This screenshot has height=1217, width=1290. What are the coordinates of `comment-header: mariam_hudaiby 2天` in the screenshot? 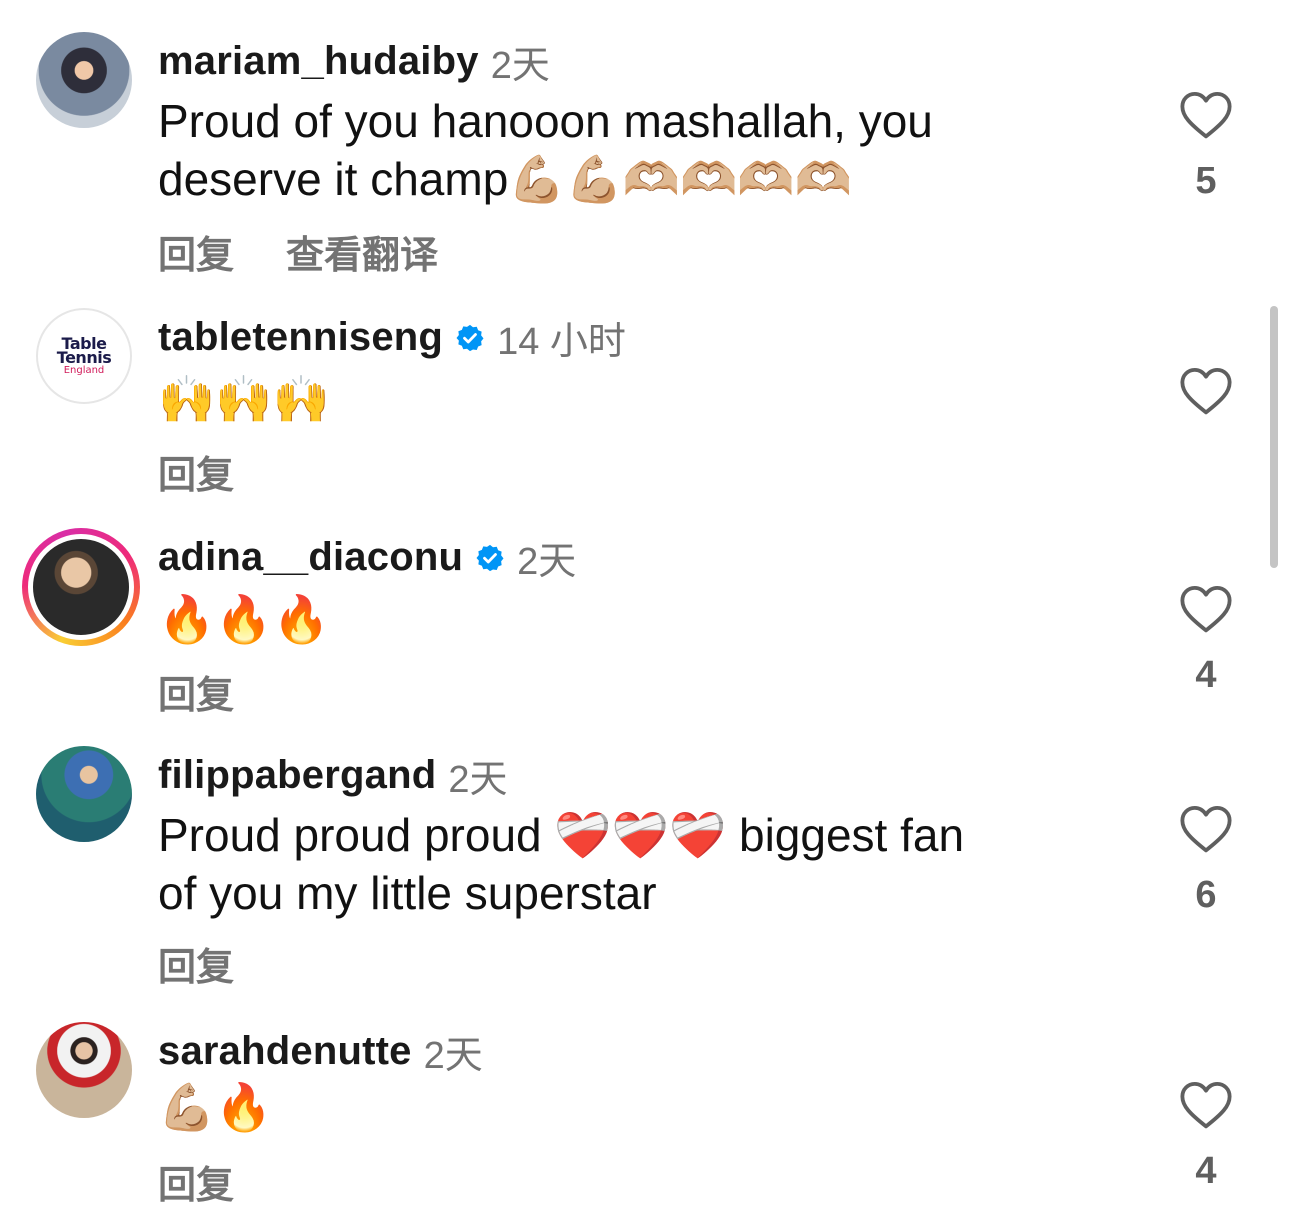 It's located at (354, 61).